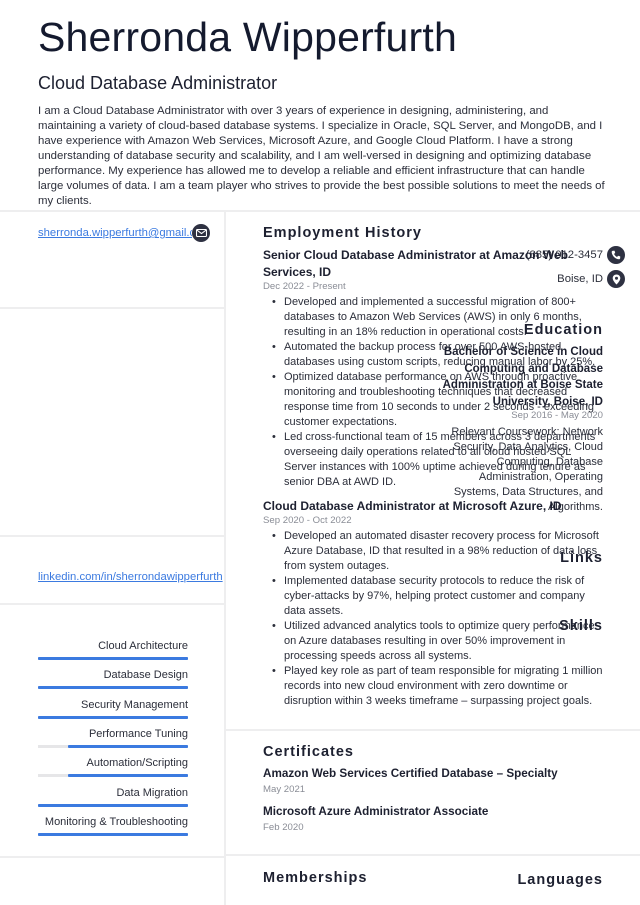 This screenshot has width=640, height=905. I want to click on left-divider-education, so click(112, 536).